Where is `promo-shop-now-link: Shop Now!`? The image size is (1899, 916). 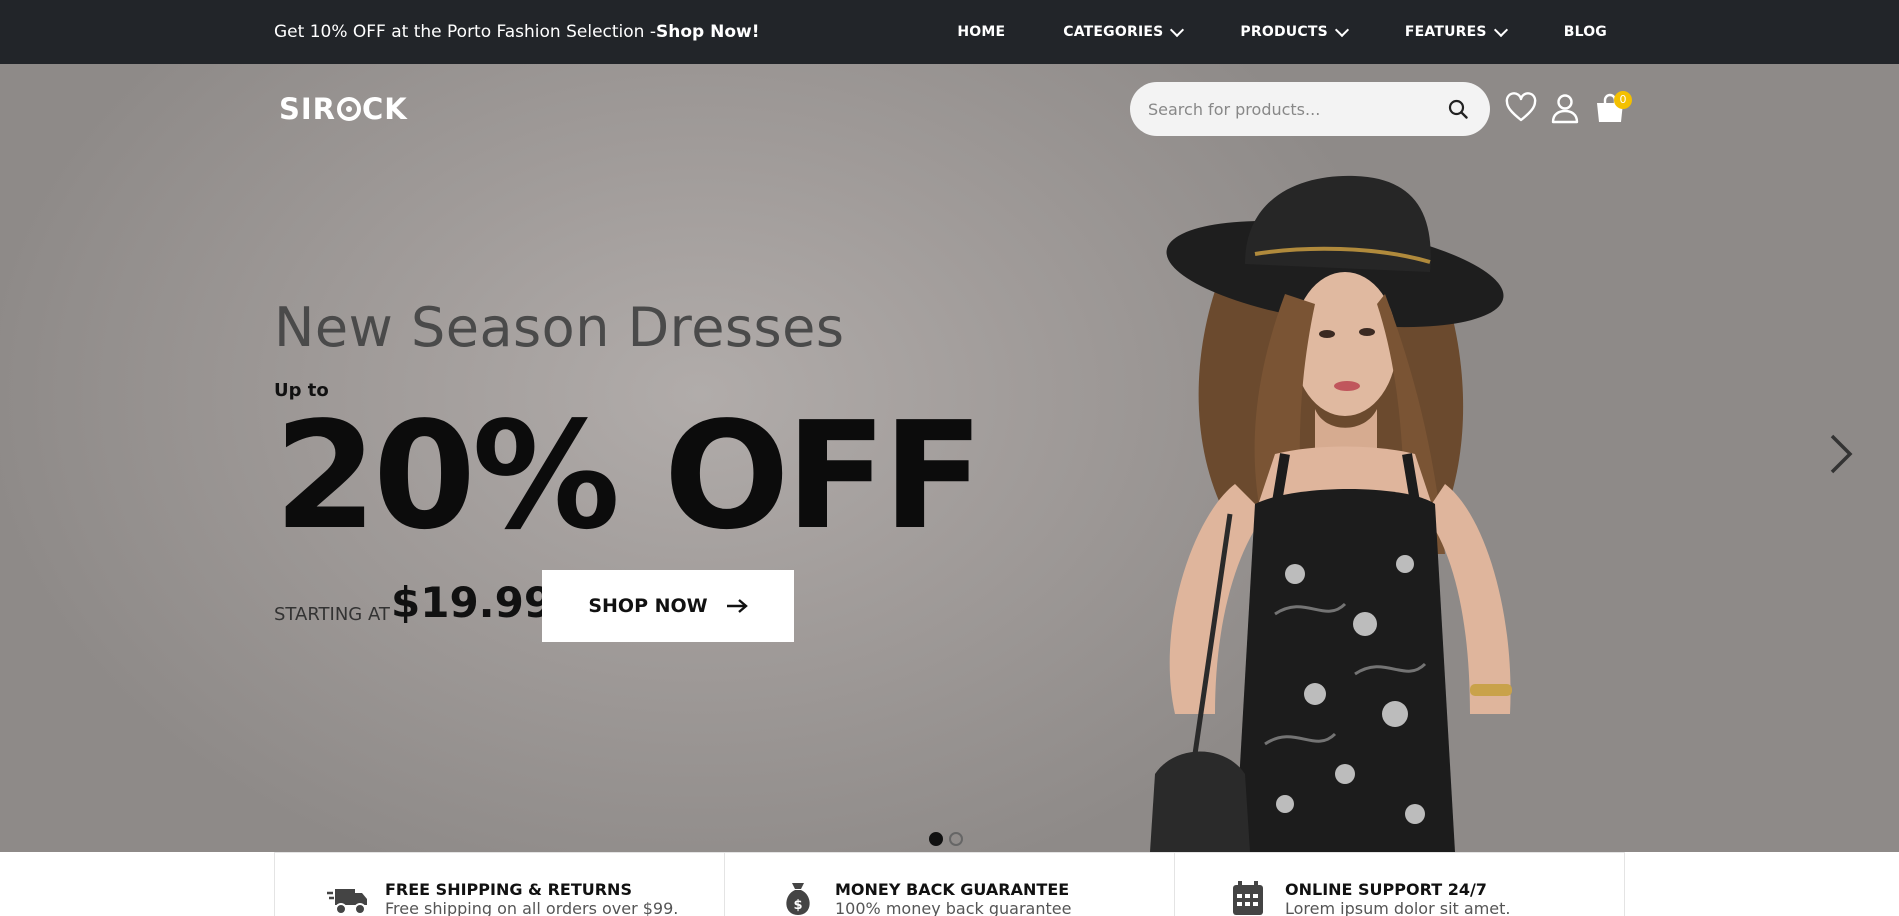
promo-shop-now-link: Shop Now! is located at coordinates (707, 32).